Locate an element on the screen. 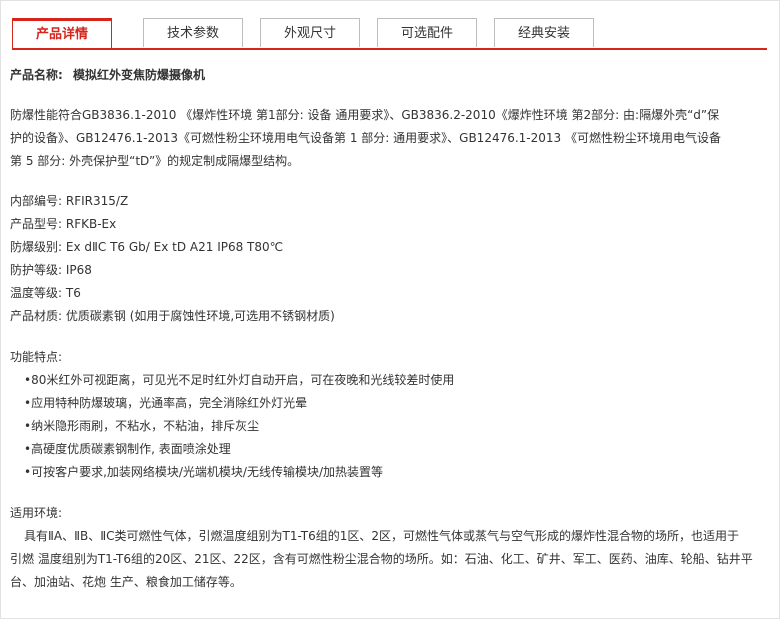 The image size is (780, 619). spec-row: 温度等级: T6 is located at coordinates (387, 293).